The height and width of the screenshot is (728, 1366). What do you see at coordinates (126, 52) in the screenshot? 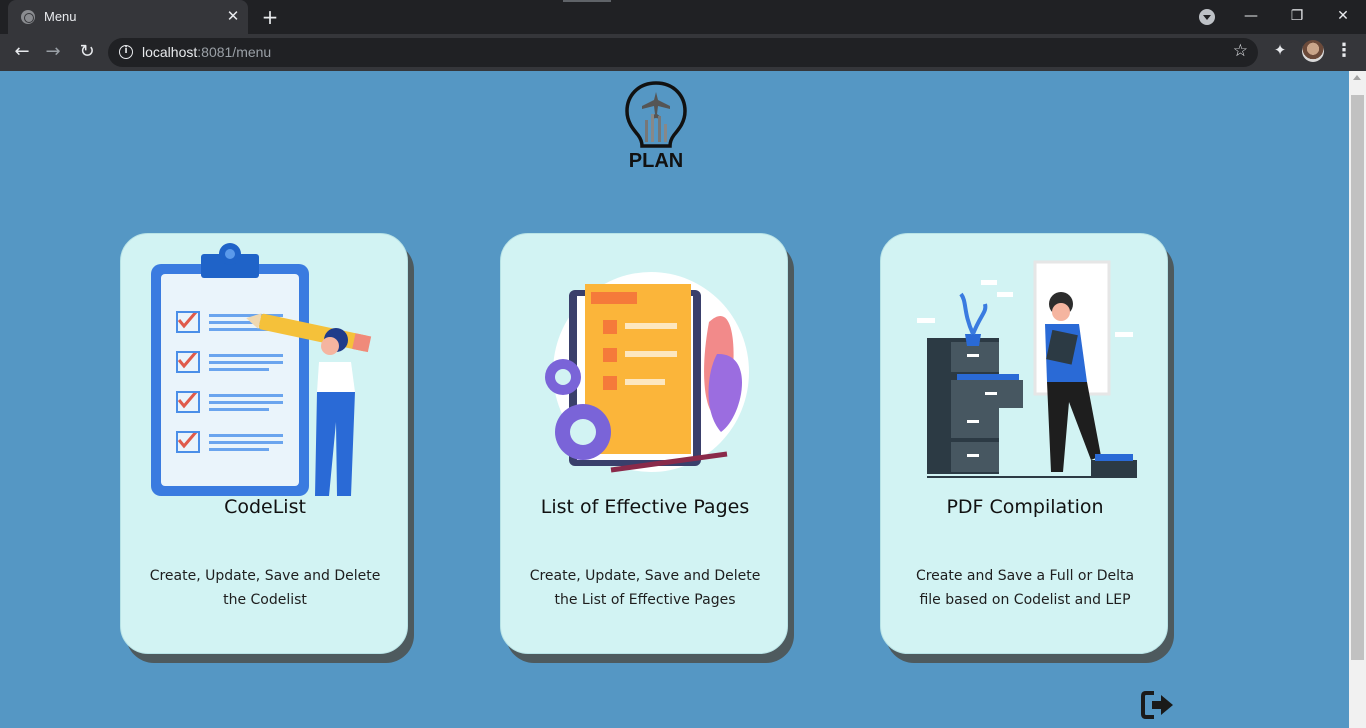
I see `site-info-icon: i` at bounding box center [126, 52].